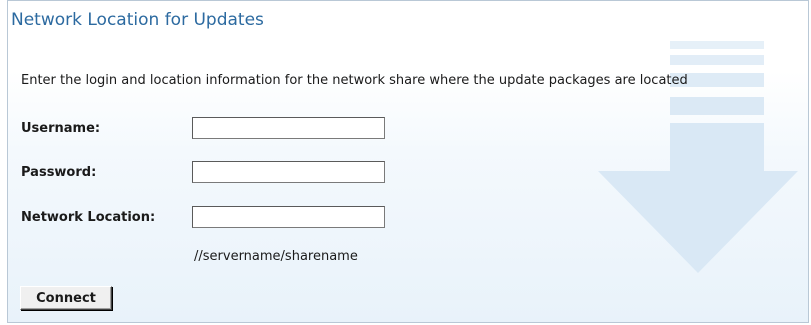  What do you see at coordinates (59, 172) in the screenshot?
I see `password-label: Password:` at bounding box center [59, 172].